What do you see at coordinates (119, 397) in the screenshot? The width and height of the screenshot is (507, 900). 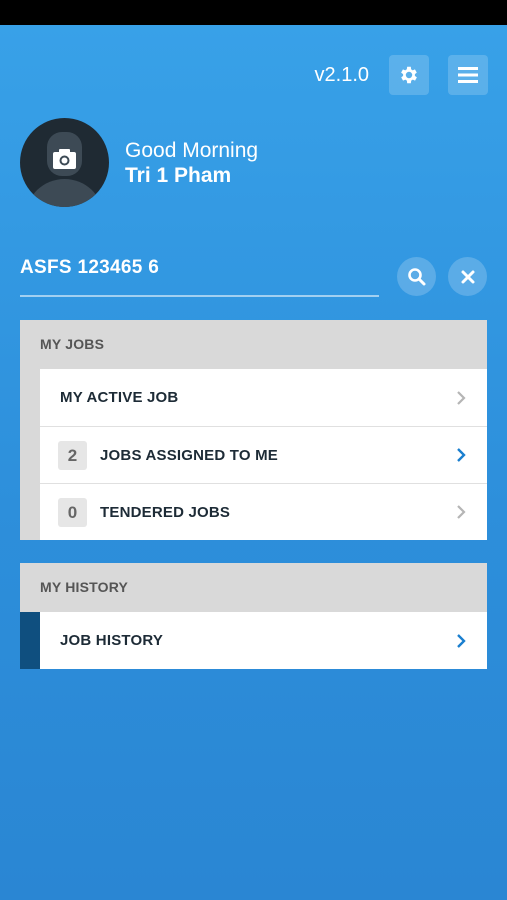 I see `my-active-job-label: MY ACTIVE JOB` at bounding box center [119, 397].